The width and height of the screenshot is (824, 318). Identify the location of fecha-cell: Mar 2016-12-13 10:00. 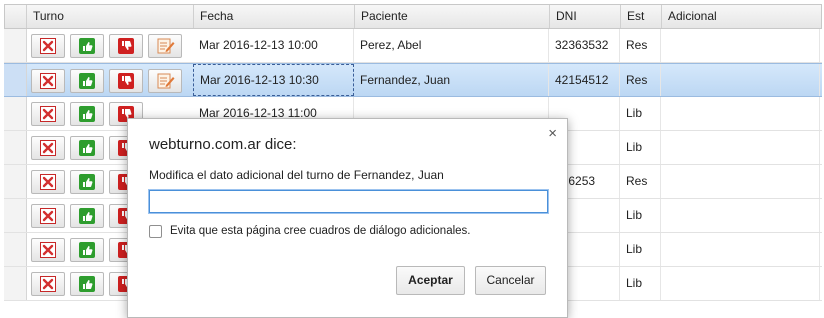
(273, 45).